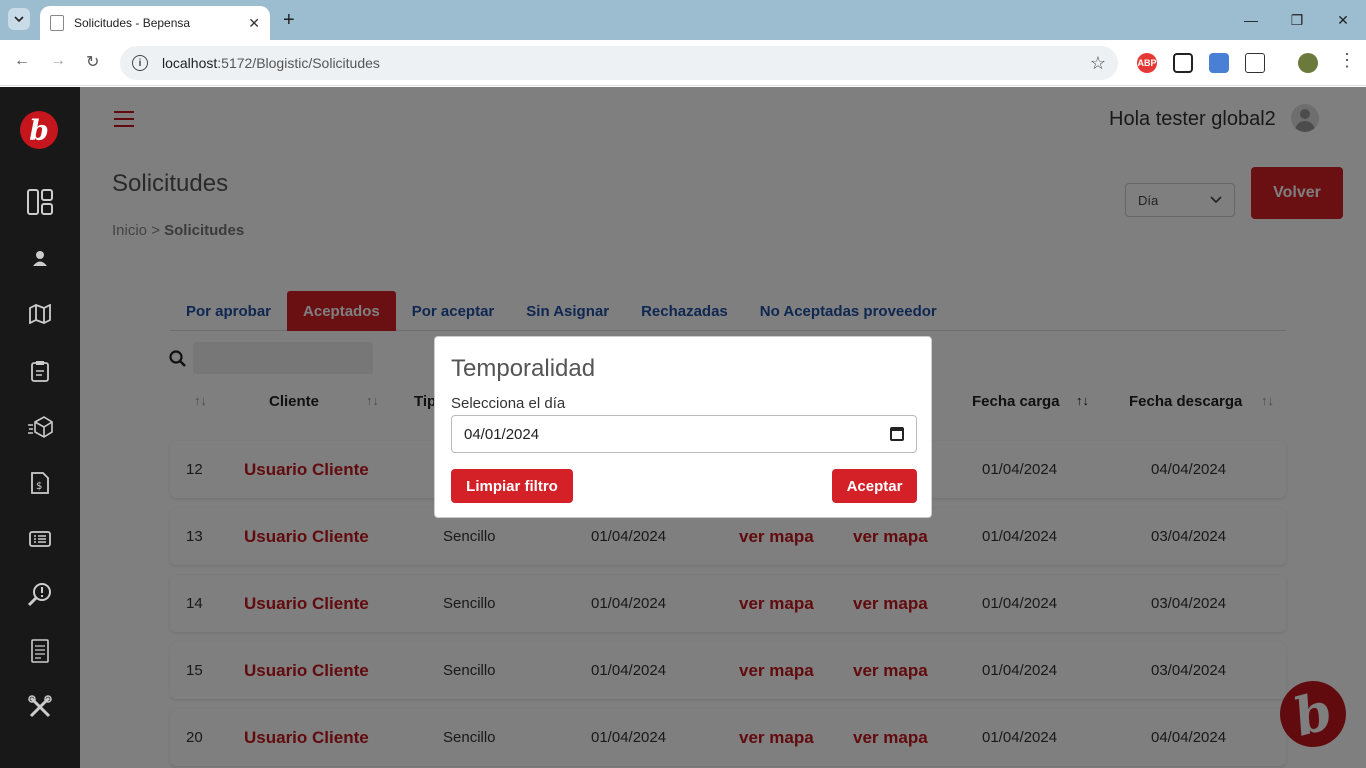 Image resolution: width=1366 pixels, height=768 pixels. Describe the element at coordinates (1147, 63) in the screenshot. I see `adblock-extension-icon: ABP` at that location.